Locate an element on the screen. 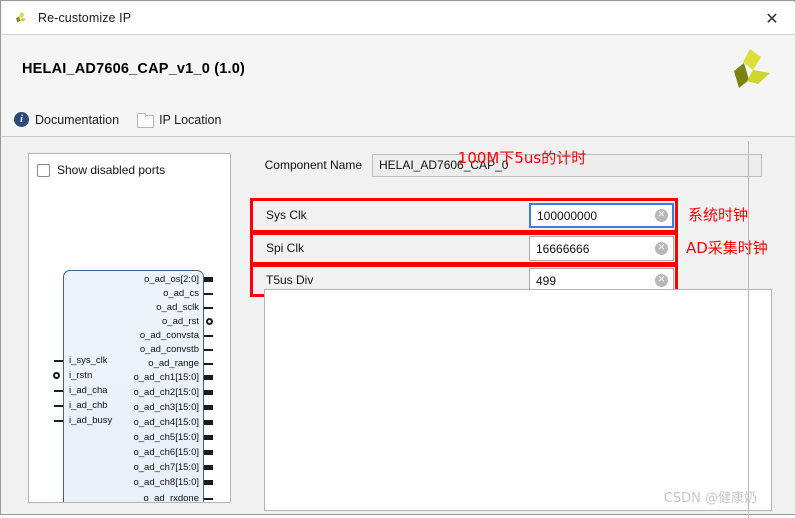  port-o_ad_ch5: o_ad_ch5[15:0] is located at coordinates (166, 437).